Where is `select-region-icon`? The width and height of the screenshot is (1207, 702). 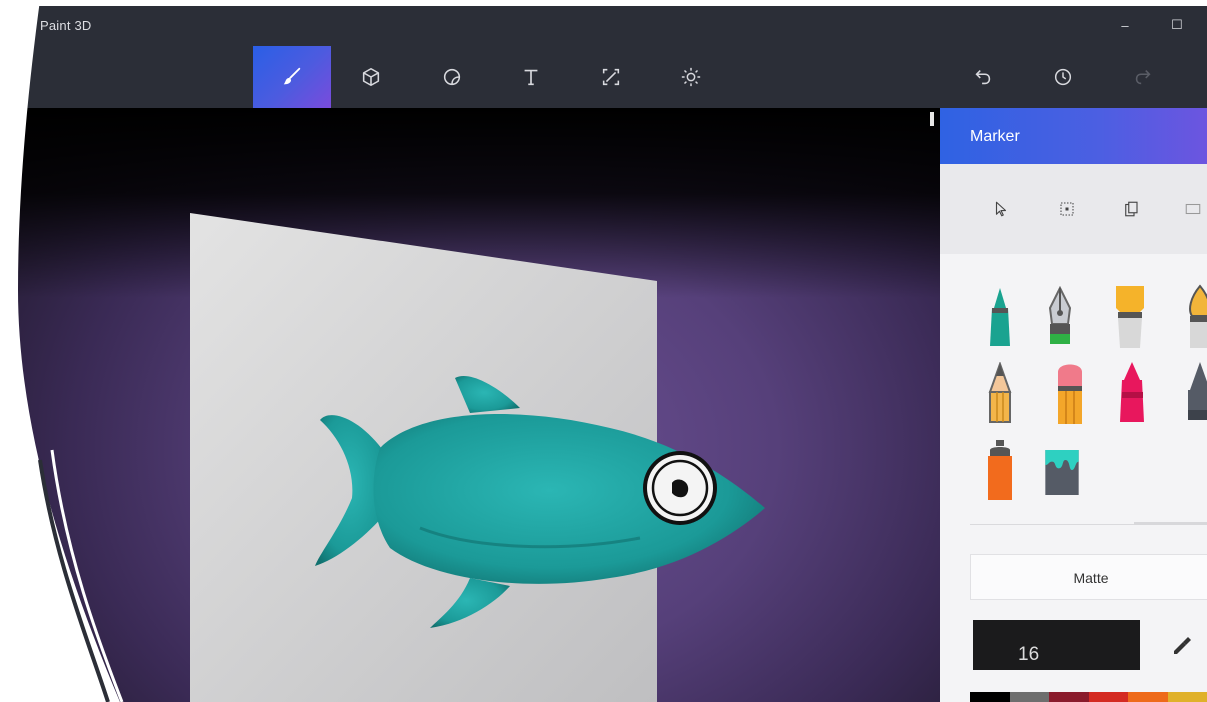
select-region-icon is located at coordinates (1067, 209).